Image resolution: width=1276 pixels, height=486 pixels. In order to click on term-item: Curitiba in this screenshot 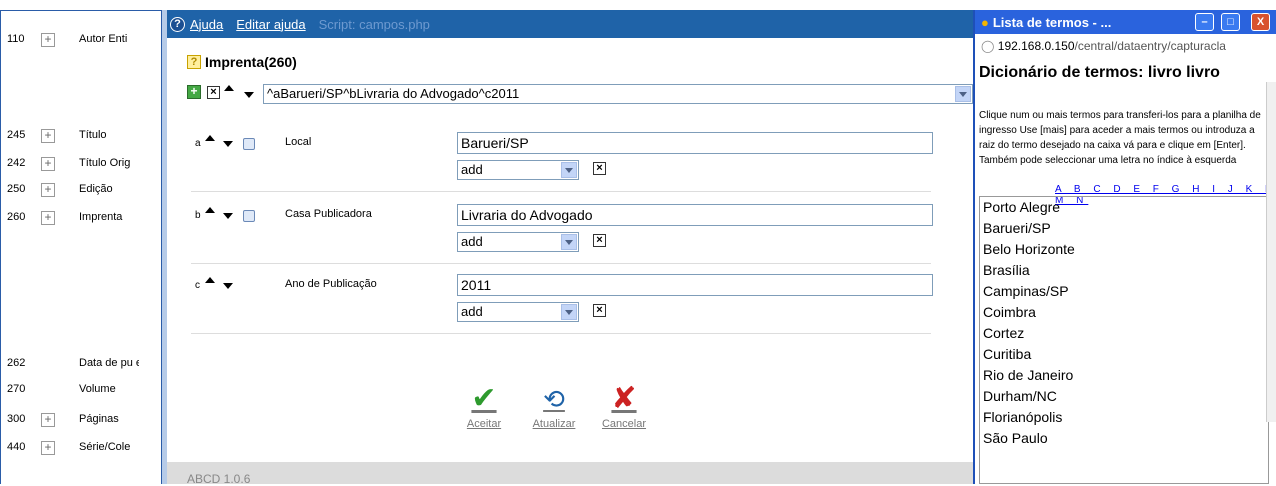, I will do `click(1124, 354)`.